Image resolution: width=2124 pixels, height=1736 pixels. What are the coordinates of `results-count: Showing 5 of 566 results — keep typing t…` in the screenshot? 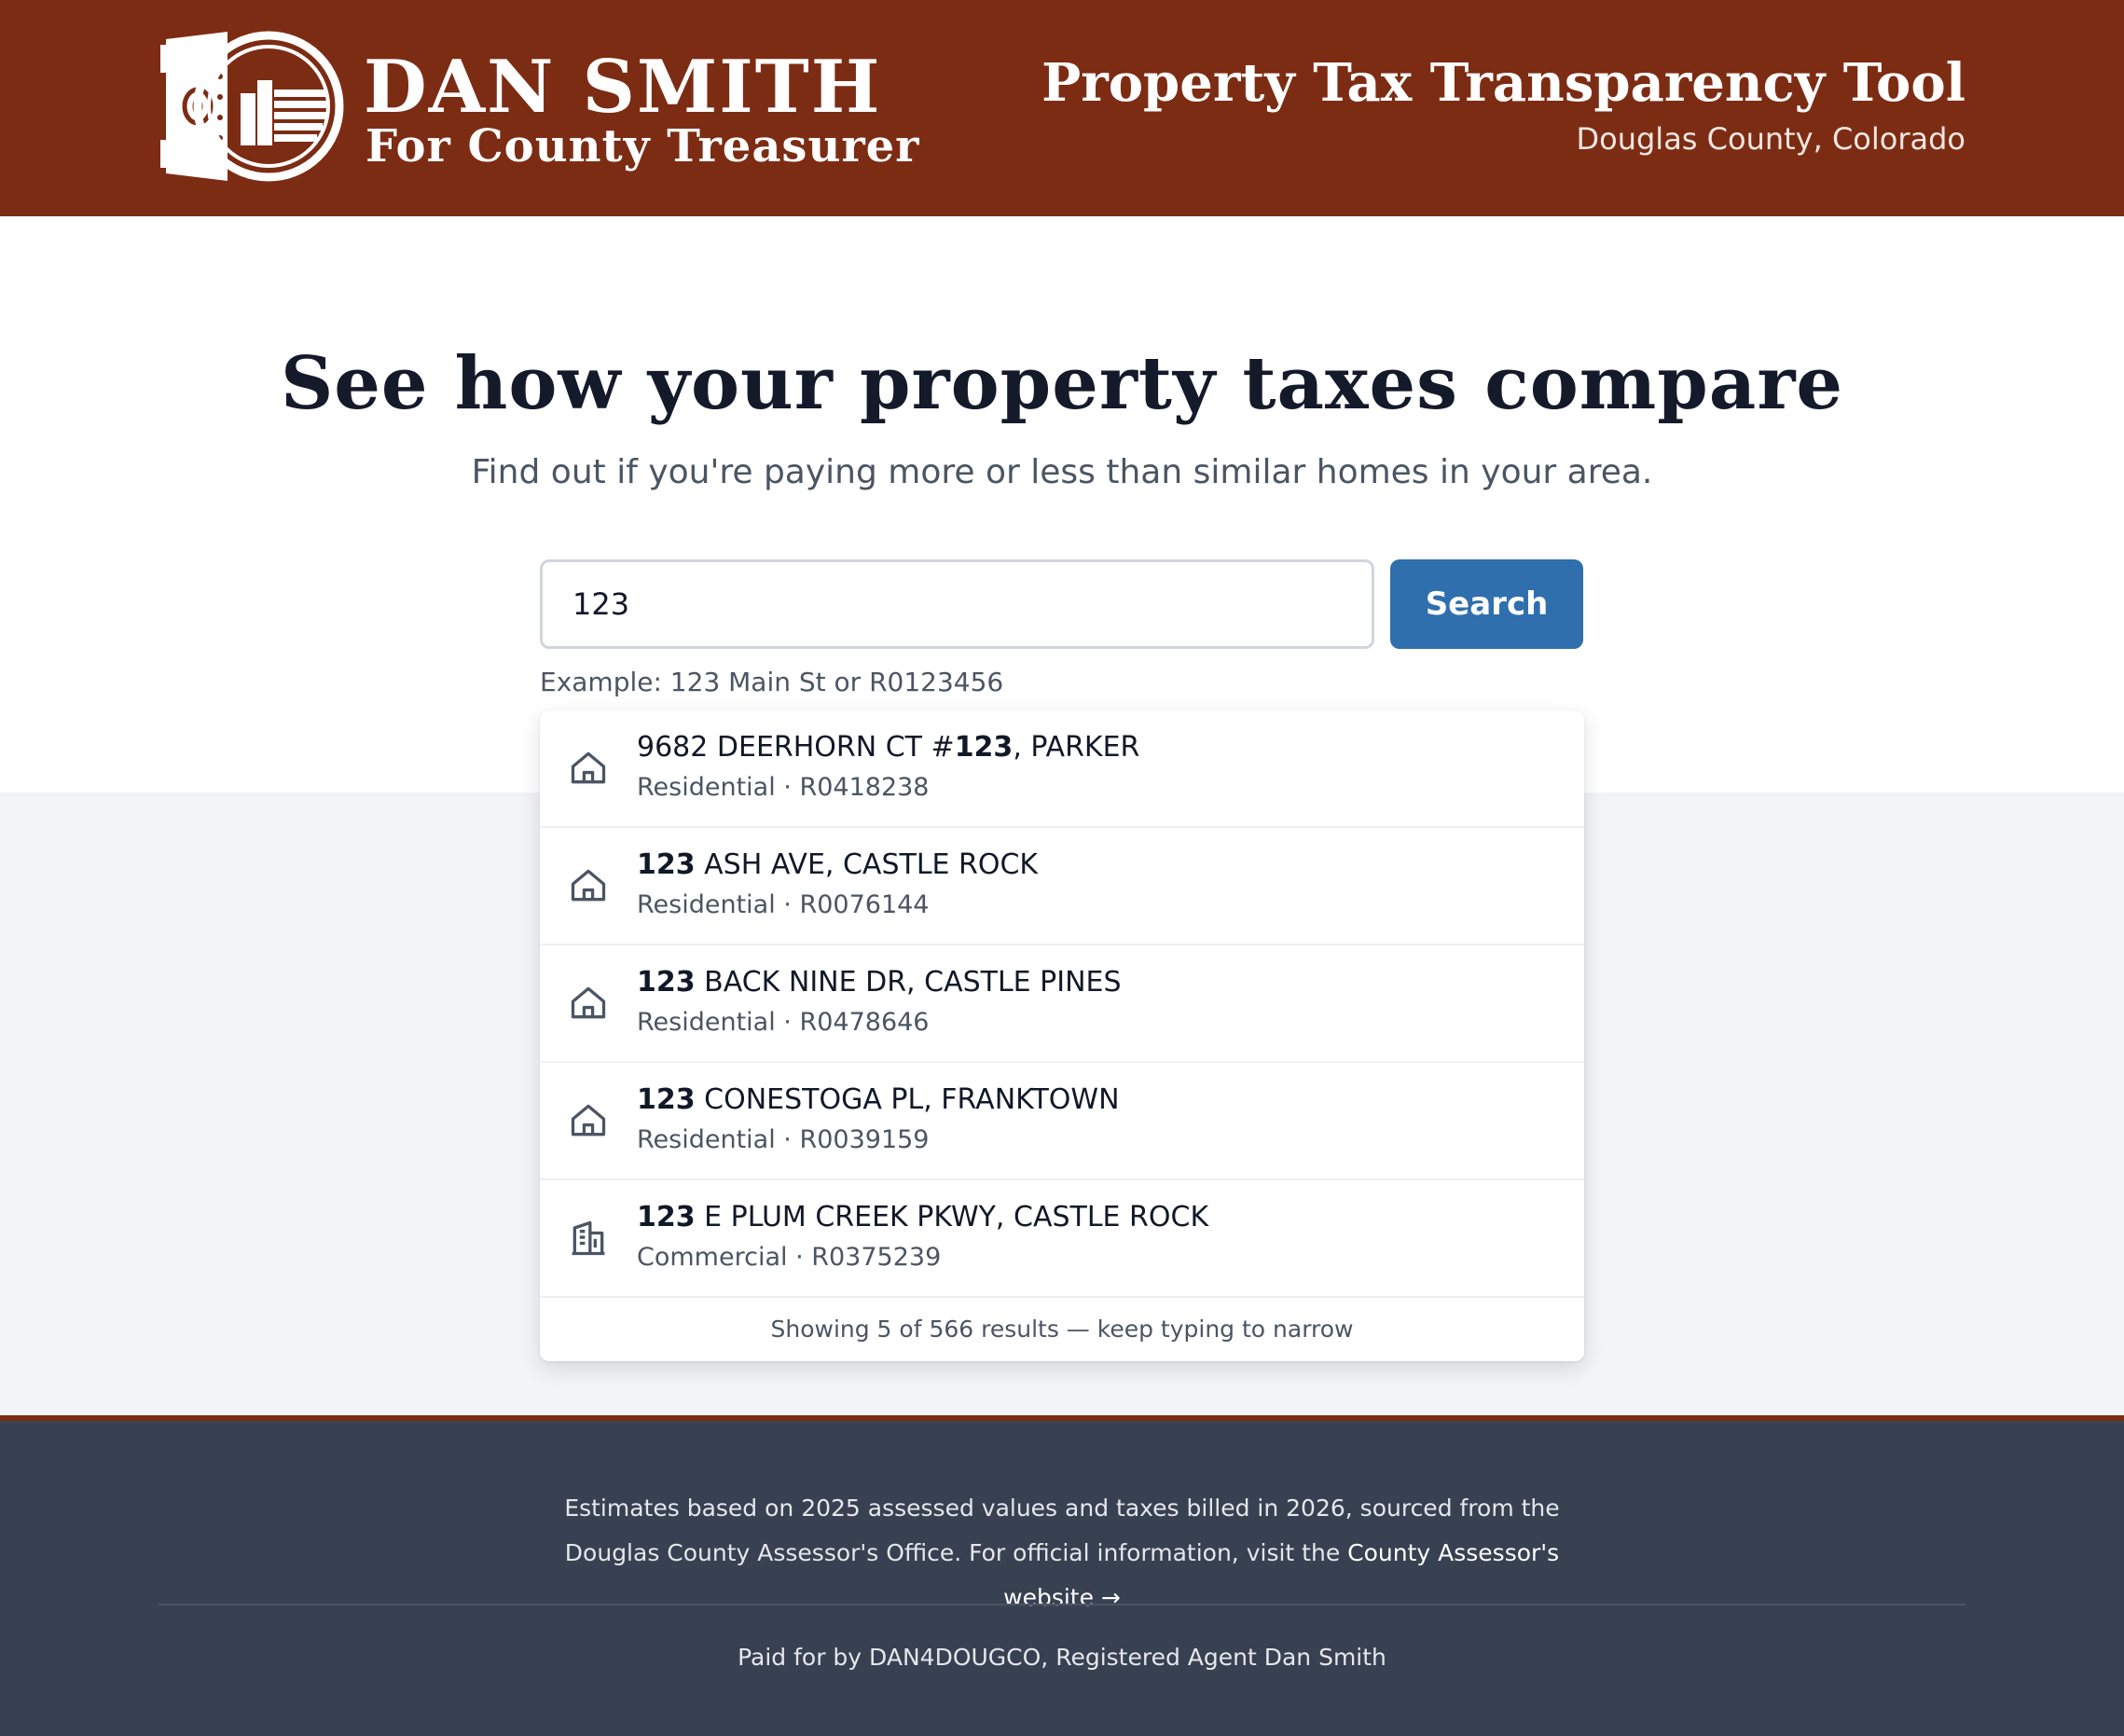 It's located at (1062, 1329).